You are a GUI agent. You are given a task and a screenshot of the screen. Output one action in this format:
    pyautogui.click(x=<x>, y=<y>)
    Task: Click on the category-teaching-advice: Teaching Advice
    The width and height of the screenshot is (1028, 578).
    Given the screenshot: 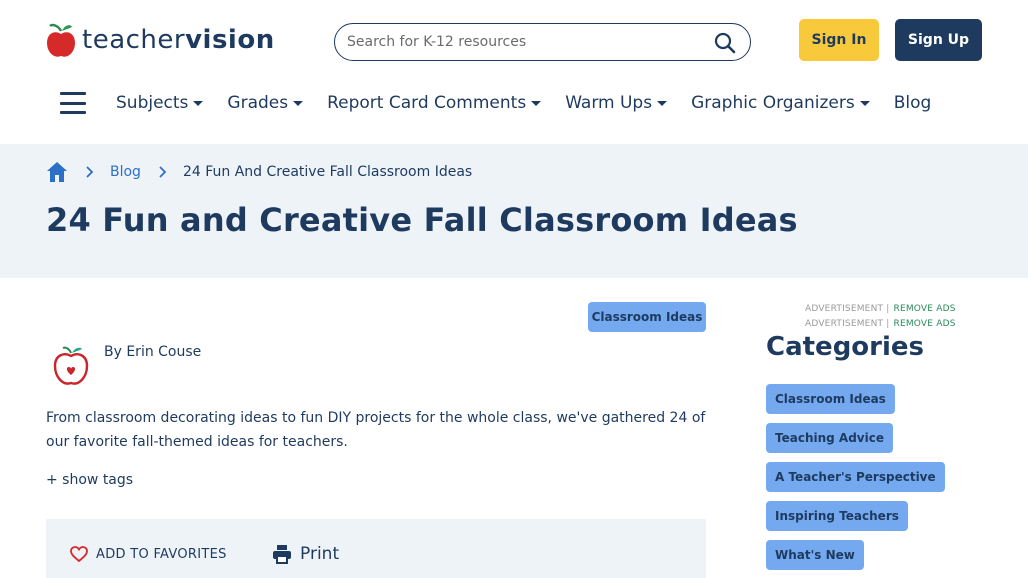 What is the action you would take?
    pyautogui.click(x=829, y=438)
    